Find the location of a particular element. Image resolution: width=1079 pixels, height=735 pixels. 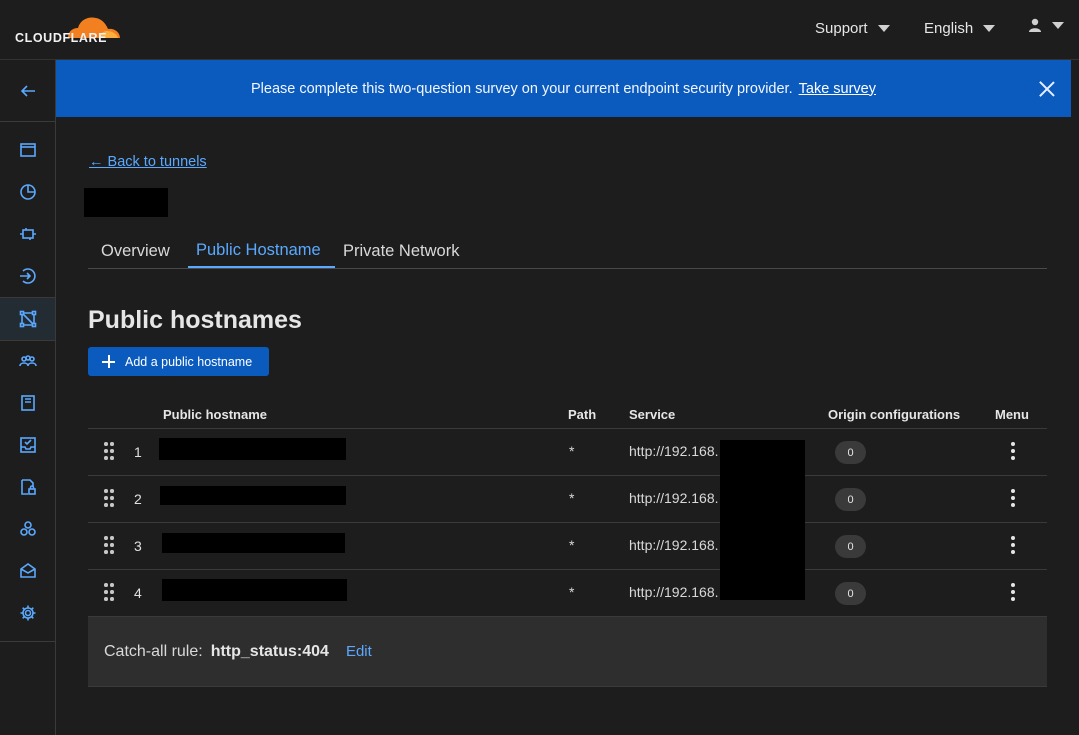

user-menu is located at coordinates (1046, 25).